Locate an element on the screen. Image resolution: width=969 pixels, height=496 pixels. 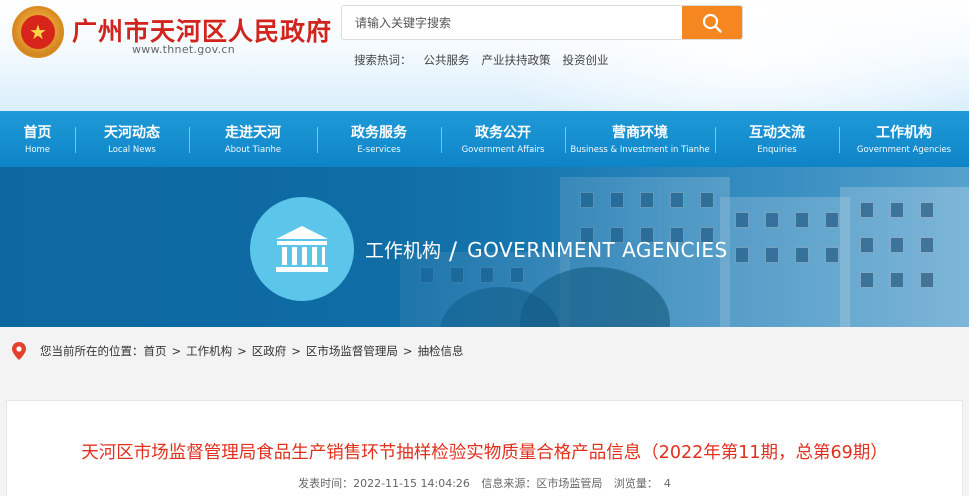
nav-item-label: 首页 is located at coordinates (37, 132).